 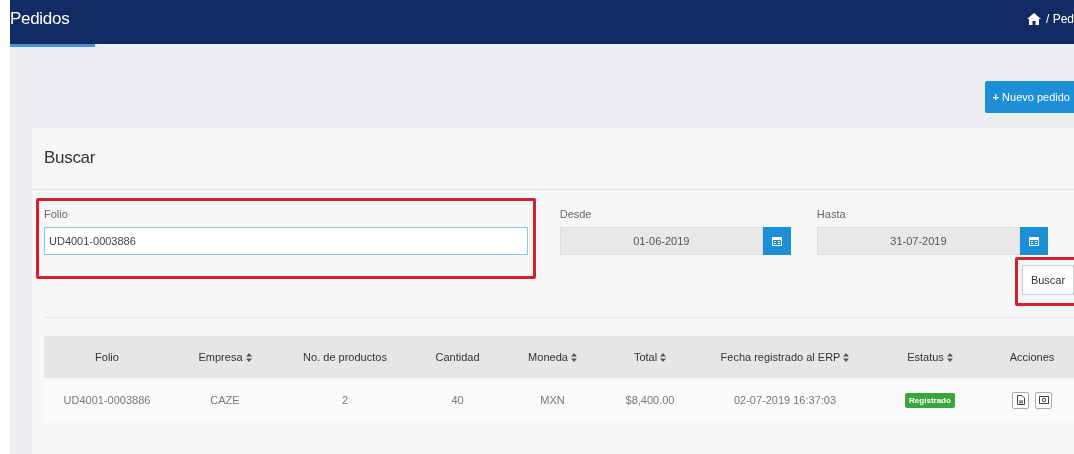 I want to click on column-header: Fecha registrado al ERP, so click(x=780, y=357).